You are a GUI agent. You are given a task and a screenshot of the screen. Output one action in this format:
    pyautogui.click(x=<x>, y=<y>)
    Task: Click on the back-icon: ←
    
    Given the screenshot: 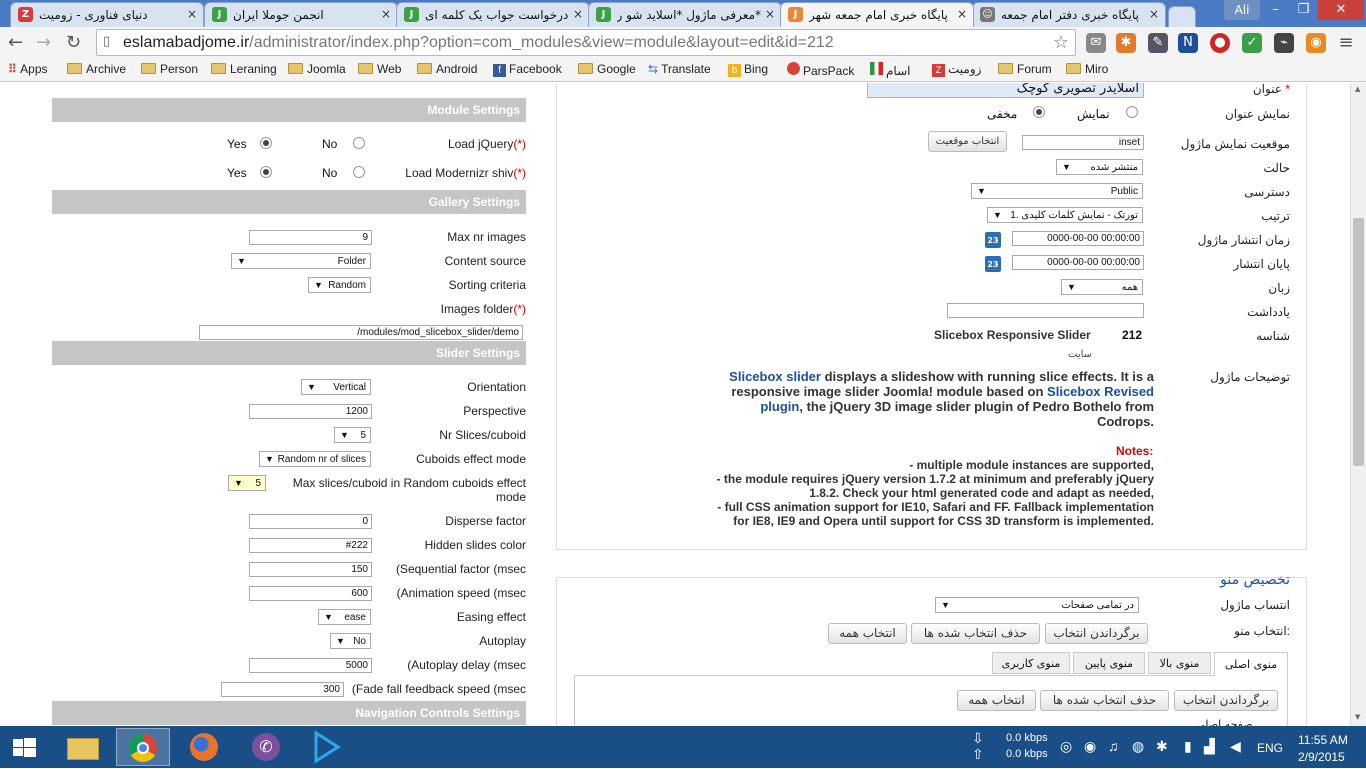 What is the action you would take?
    pyautogui.click(x=15, y=42)
    